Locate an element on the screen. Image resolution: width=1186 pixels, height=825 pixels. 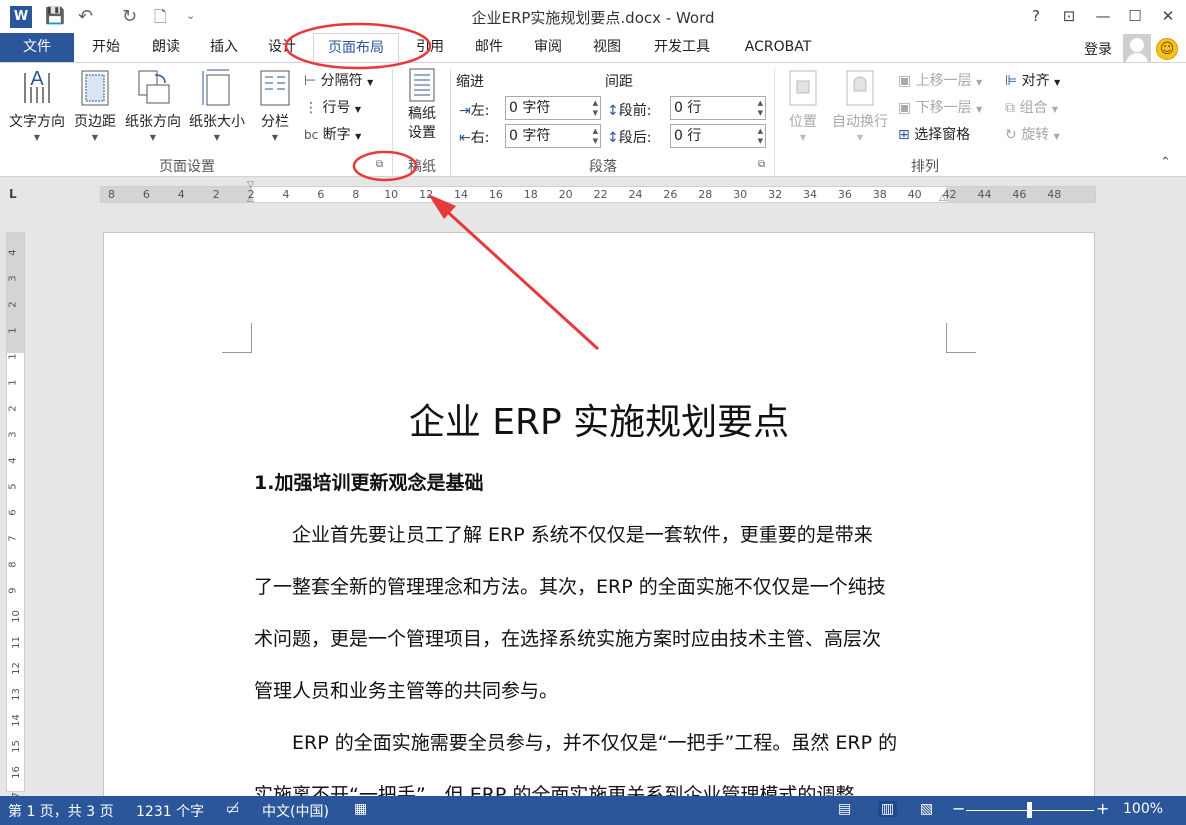
minimize-button: — is located at coordinates (1103, 16).